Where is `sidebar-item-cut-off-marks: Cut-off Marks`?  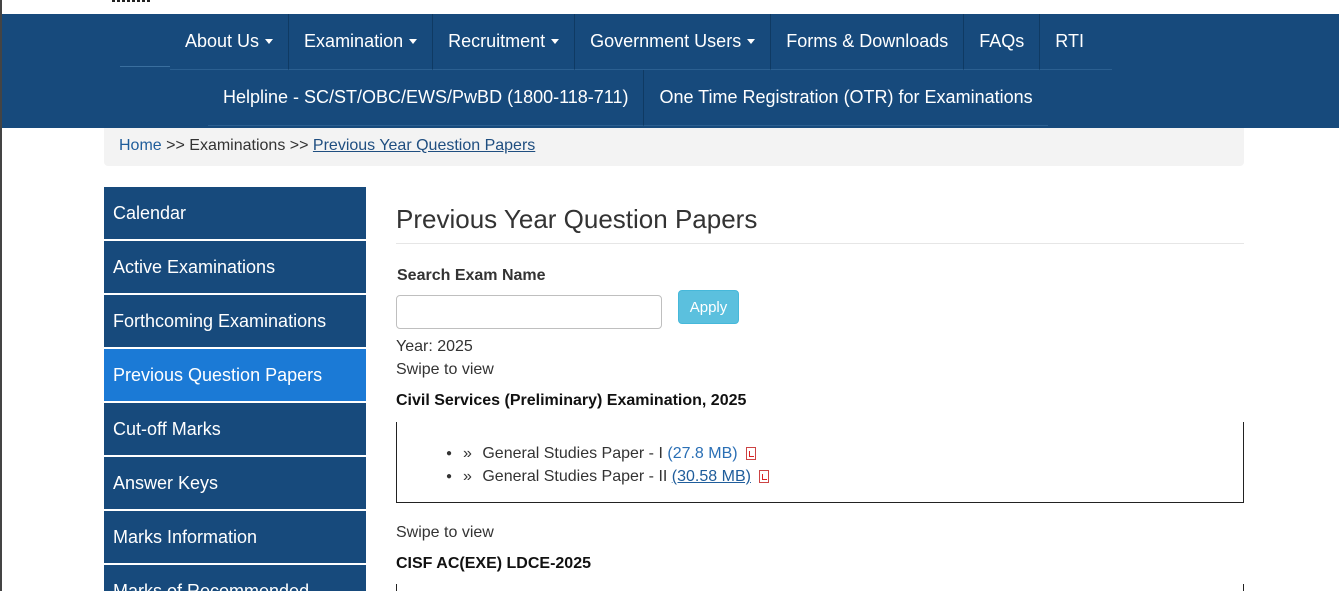 sidebar-item-cut-off-marks: Cut-off Marks is located at coordinates (235, 429).